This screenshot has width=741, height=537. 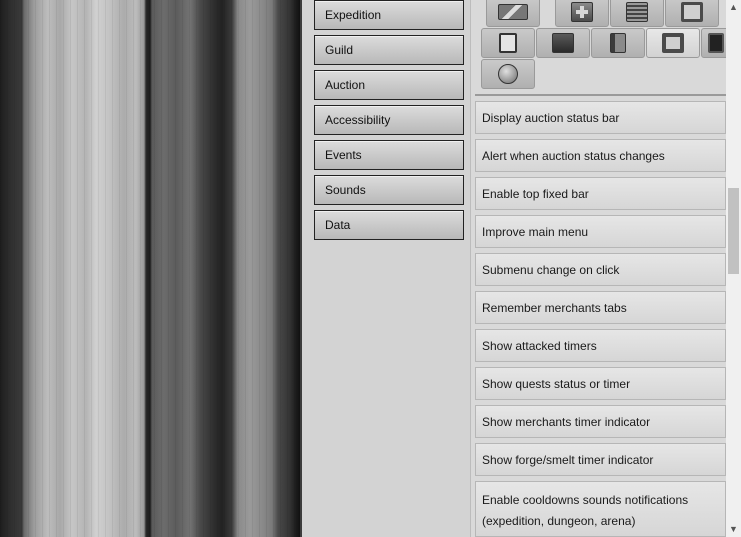 I want to click on option-label: Remember merchants tabs, so click(x=554, y=307).